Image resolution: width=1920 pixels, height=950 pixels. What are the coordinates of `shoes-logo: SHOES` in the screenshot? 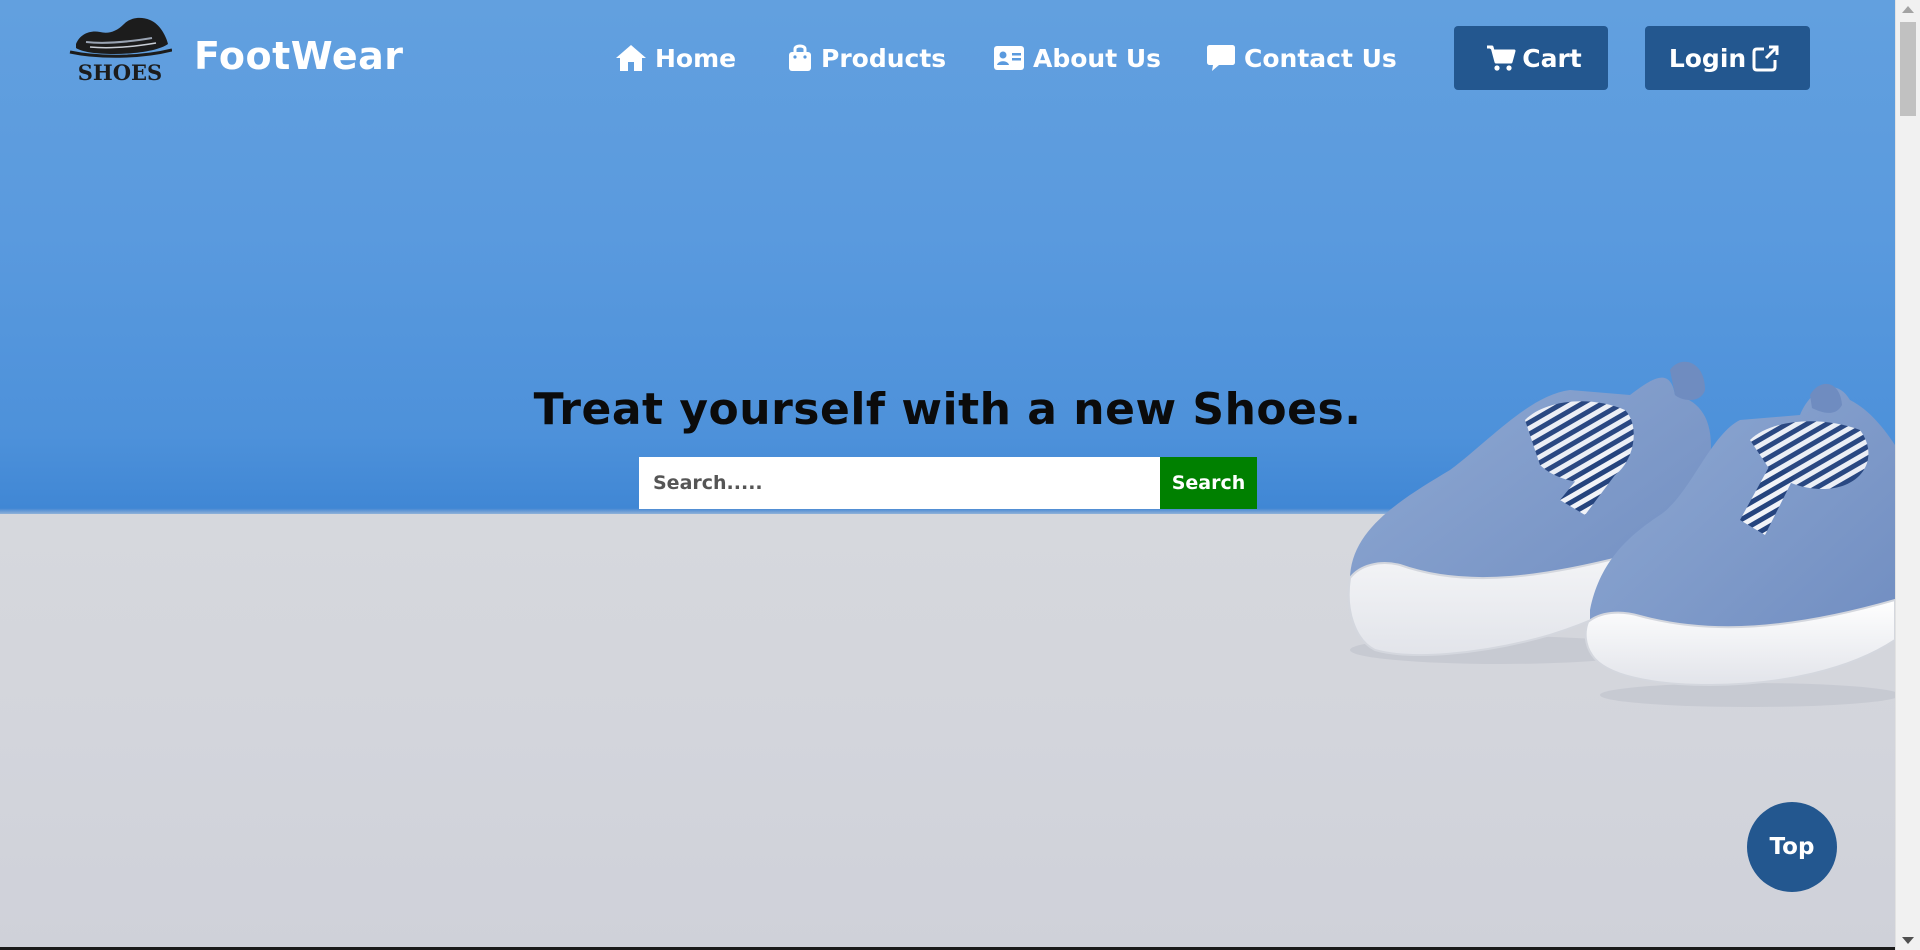 It's located at (120, 51).